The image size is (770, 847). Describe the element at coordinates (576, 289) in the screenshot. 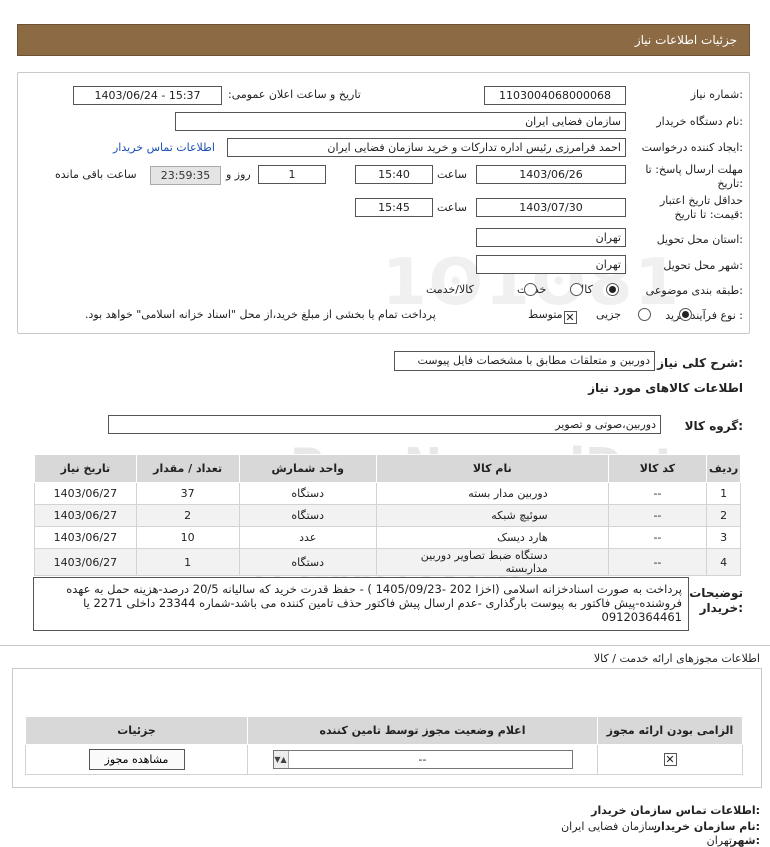

I see `category-radio-service` at that location.